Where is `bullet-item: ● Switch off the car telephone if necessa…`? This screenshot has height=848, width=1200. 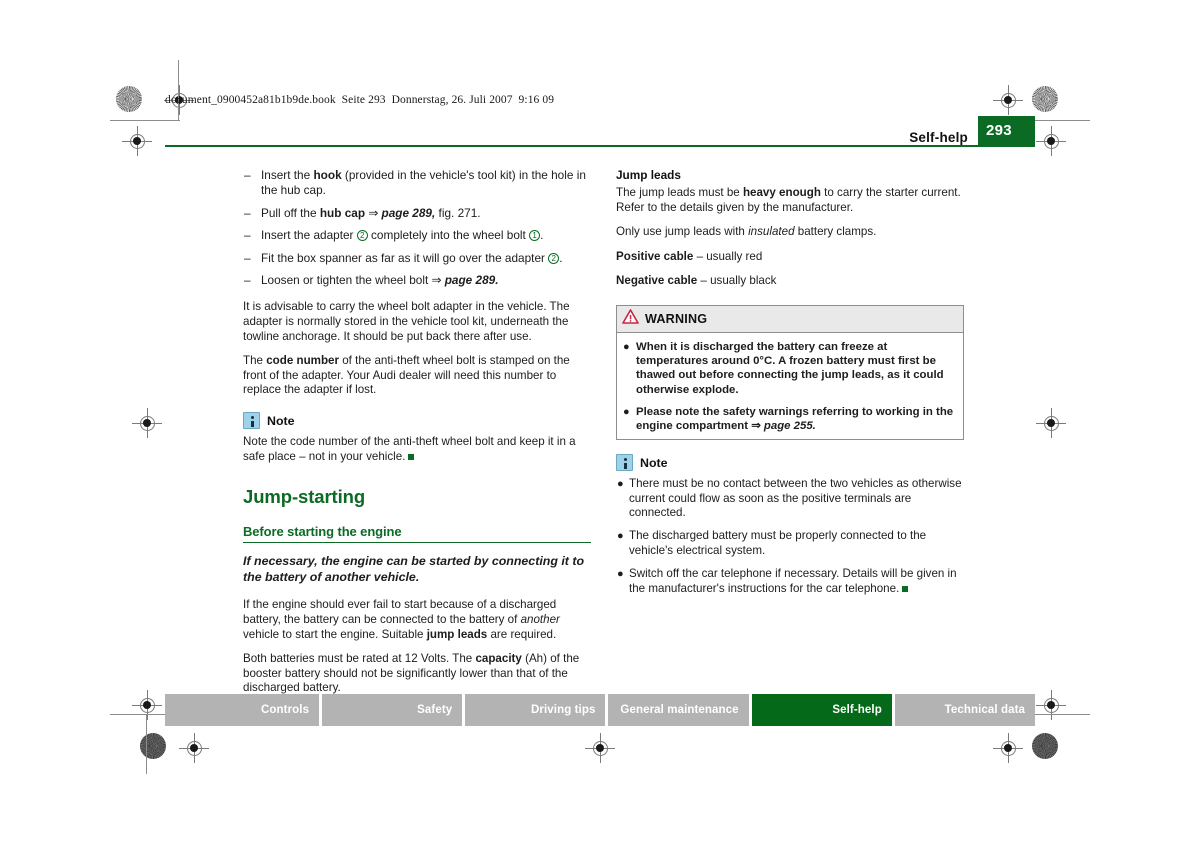
bullet-item: ● Switch off the car telephone if necessa… is located at coordinates (790, 581).